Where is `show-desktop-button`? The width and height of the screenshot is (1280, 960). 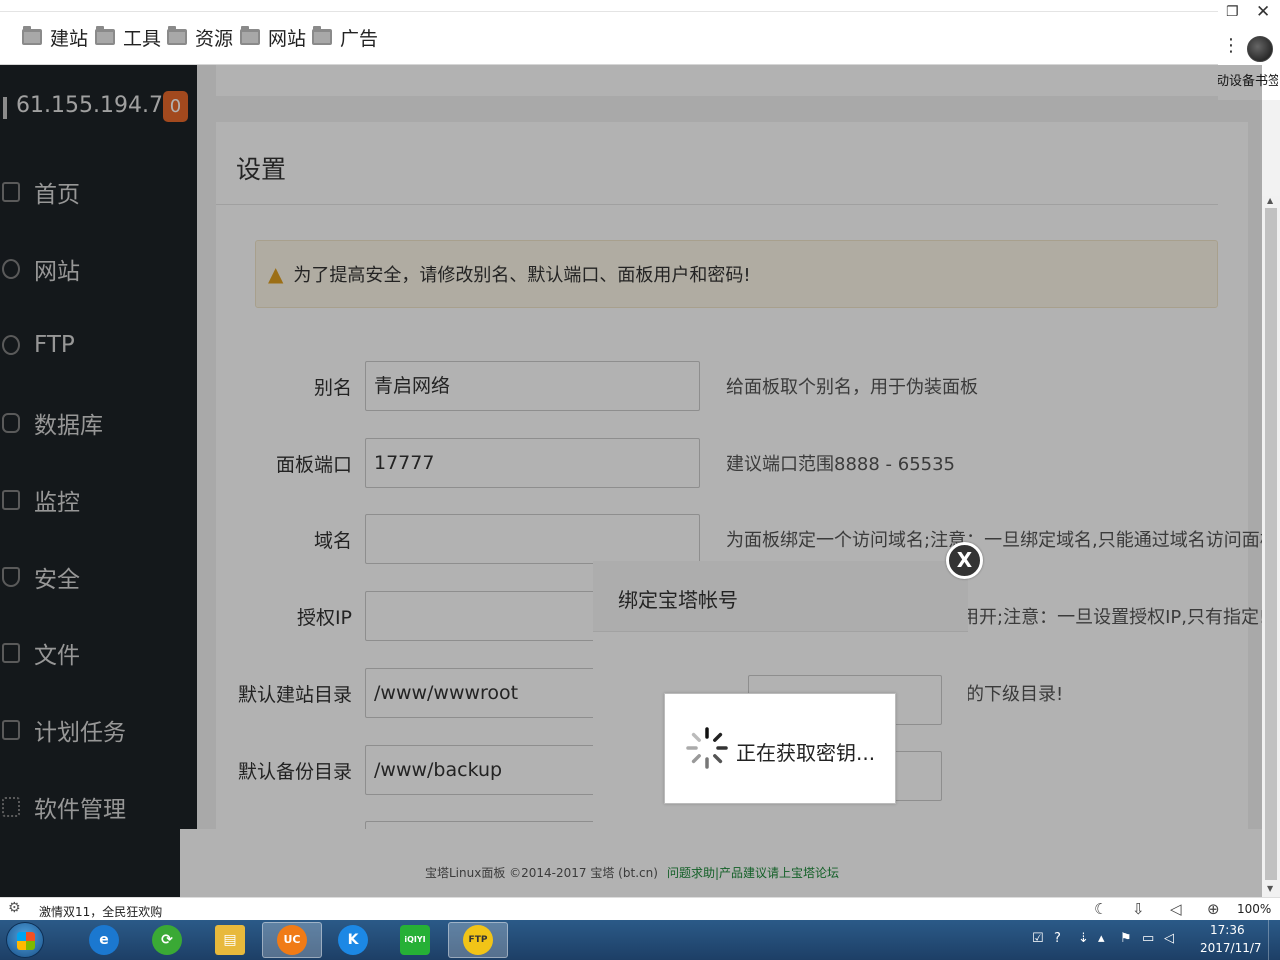 show-desktop-button is located at coordinates (1274, 940).